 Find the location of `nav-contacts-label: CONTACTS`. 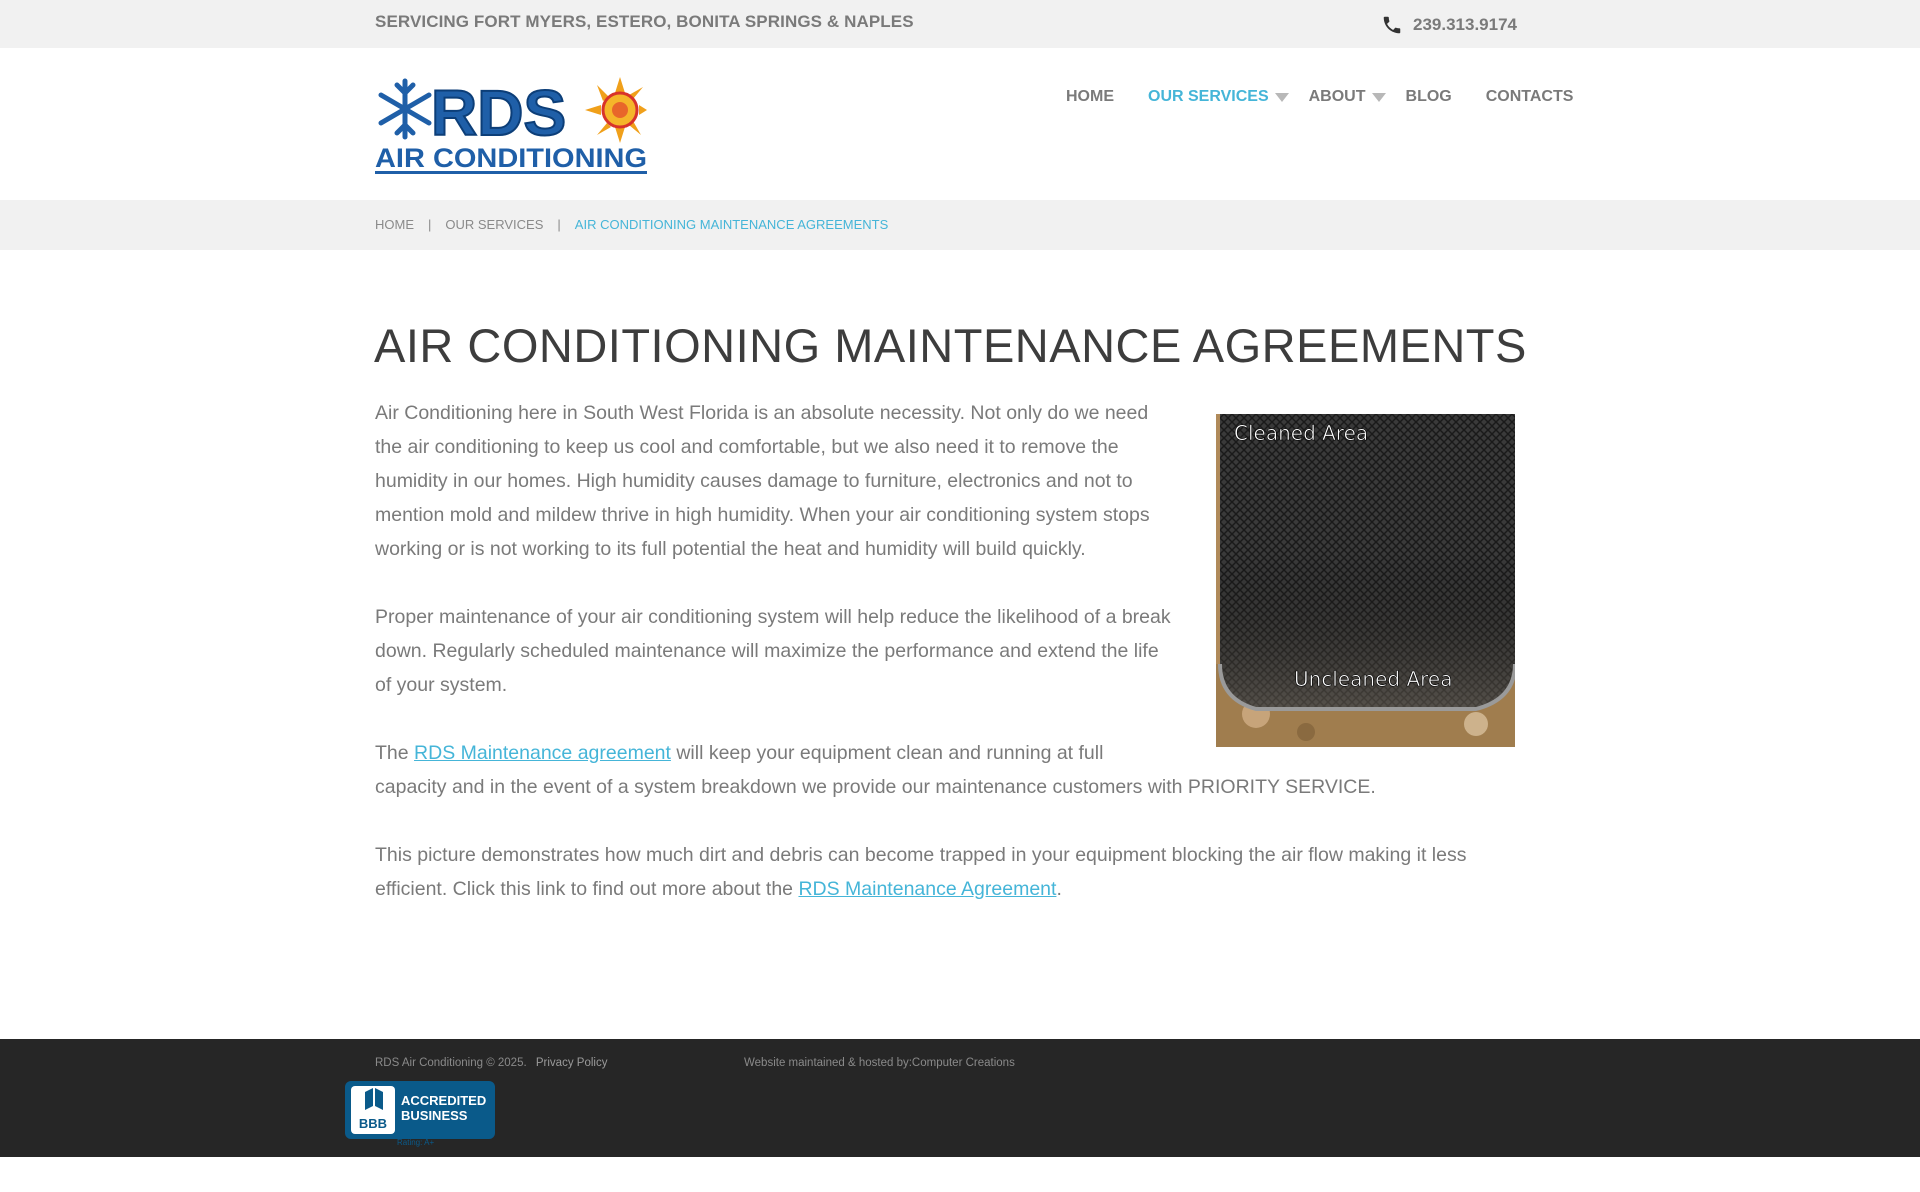

nav-contacts-label: CONTACTS is located at coordinates (1529, 96).